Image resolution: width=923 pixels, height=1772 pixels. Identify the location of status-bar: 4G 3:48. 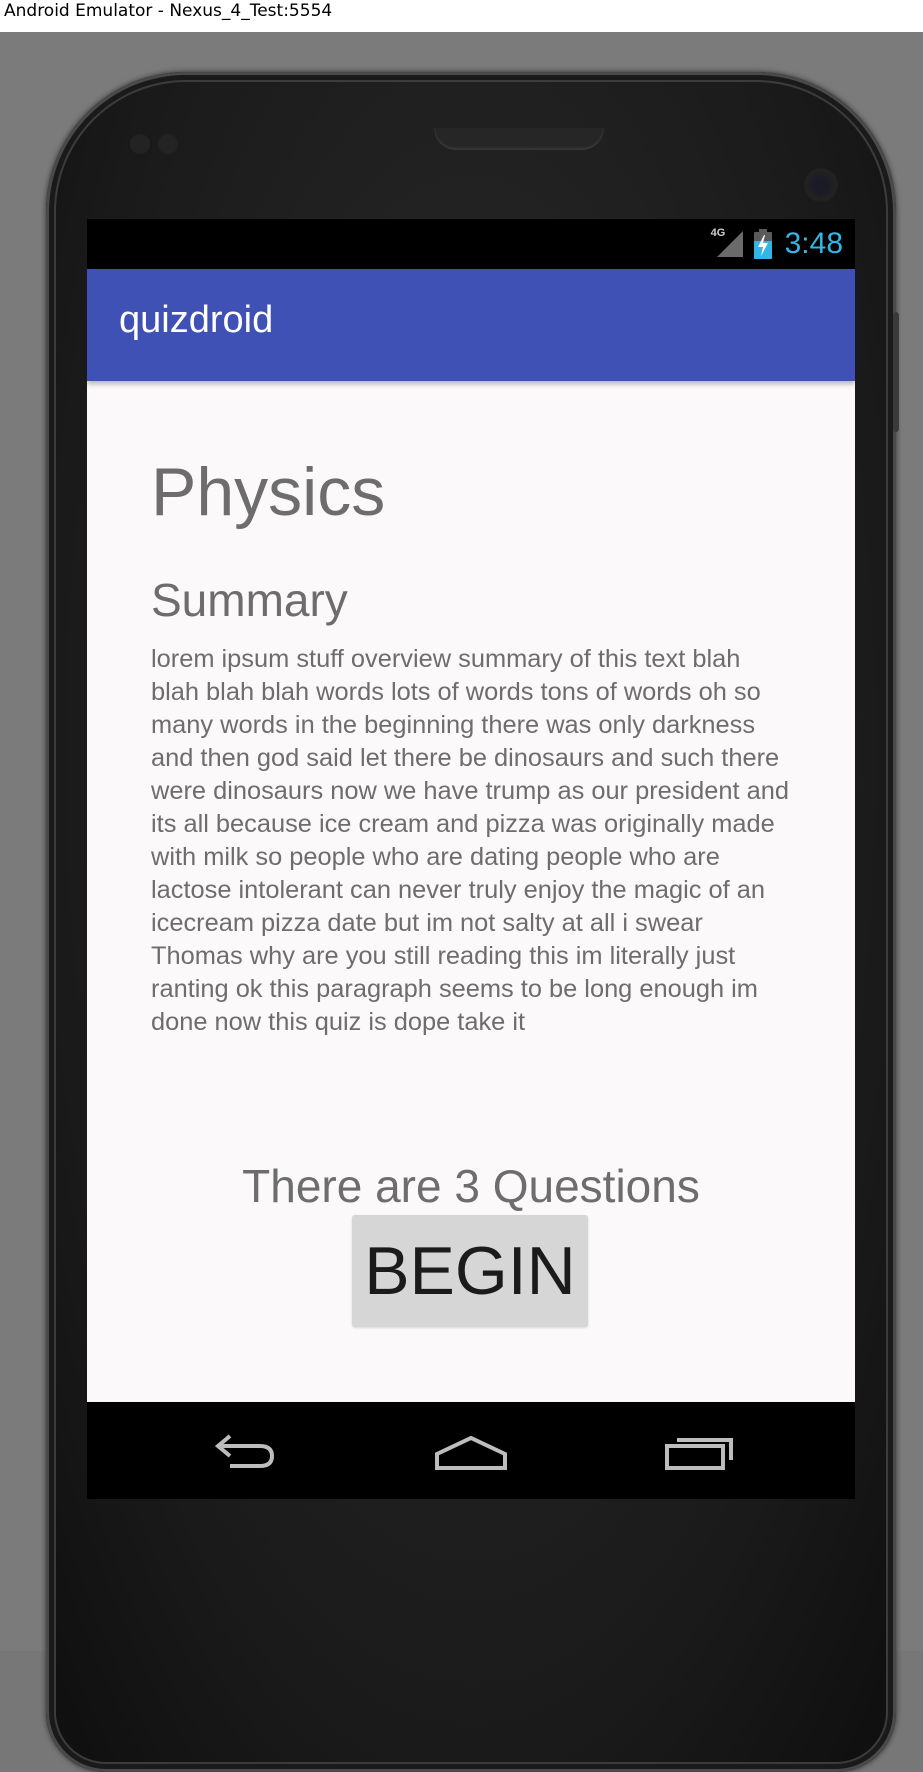
(471, 244).